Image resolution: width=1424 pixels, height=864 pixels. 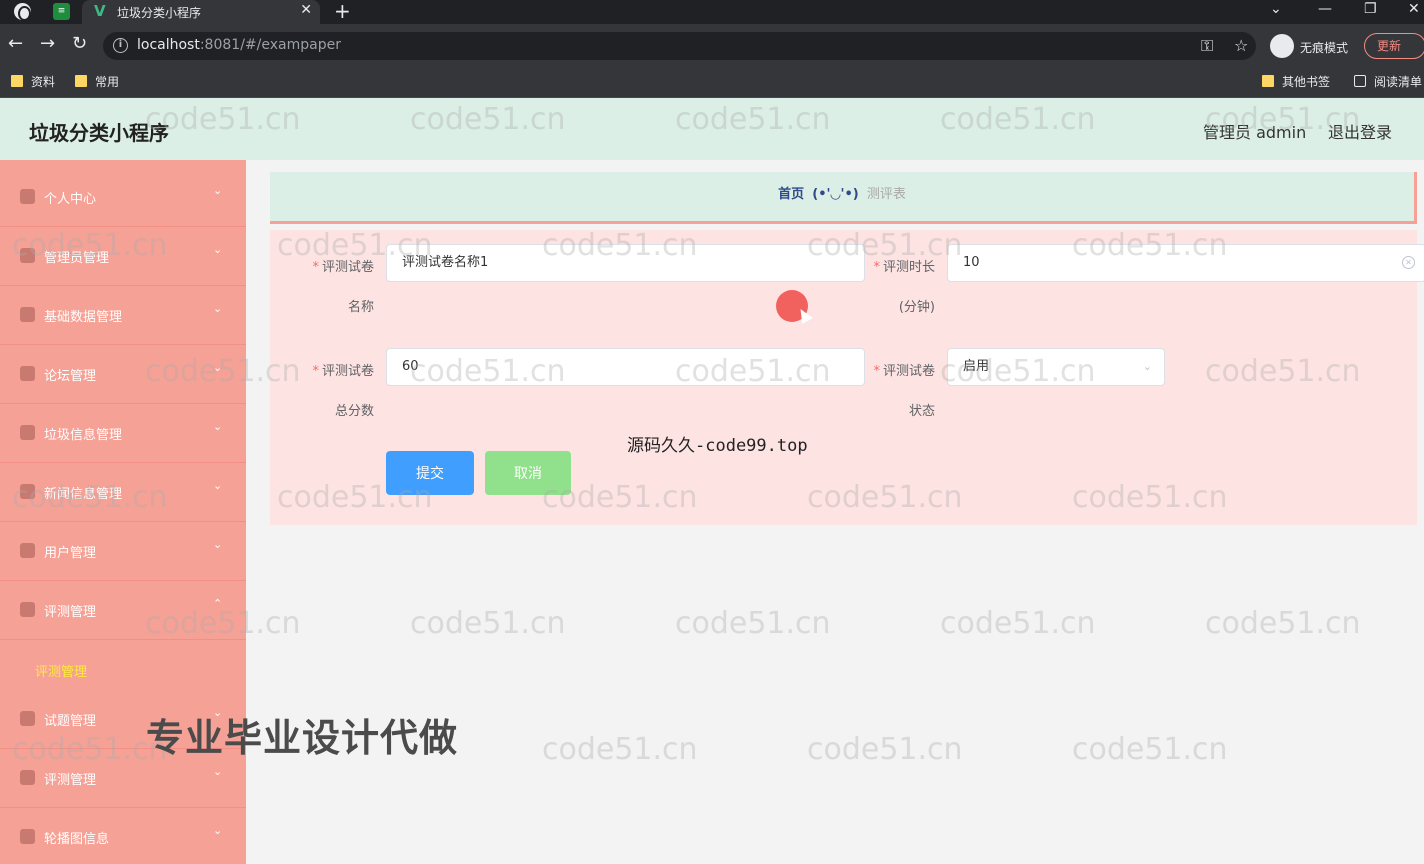 I want to click on sidebar-item-forum: 论坛管理 ⌄, so click(x=123, y=374).